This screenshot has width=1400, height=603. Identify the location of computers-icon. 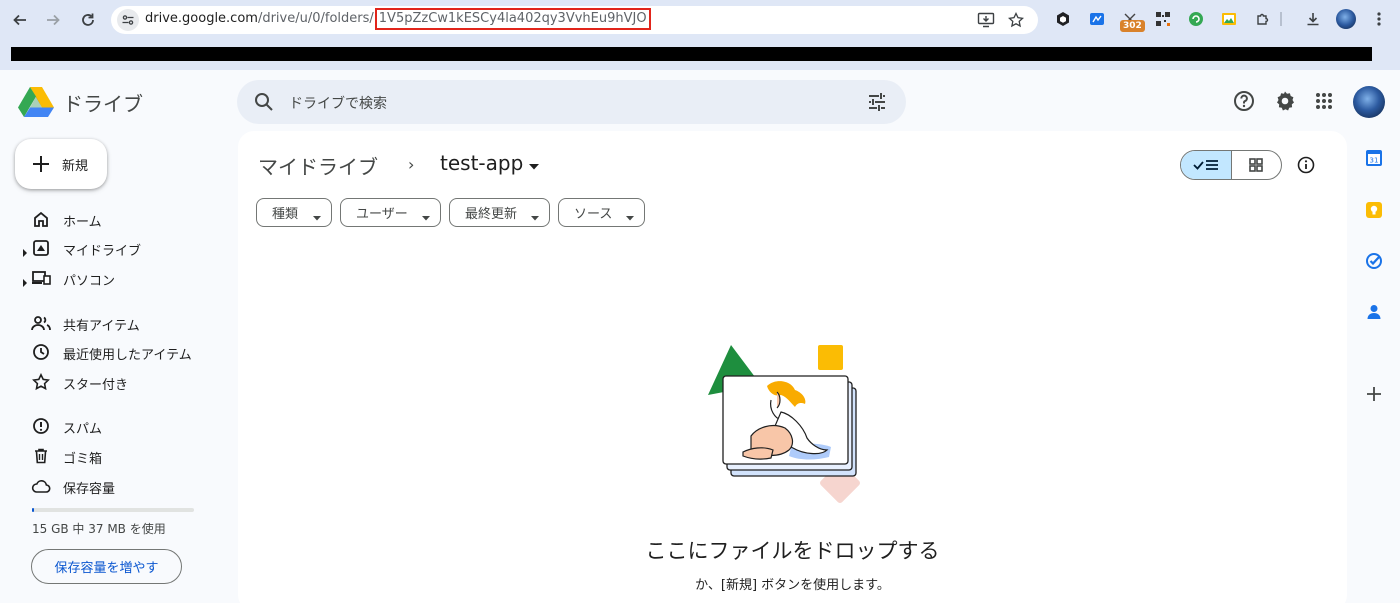
(41, 278).